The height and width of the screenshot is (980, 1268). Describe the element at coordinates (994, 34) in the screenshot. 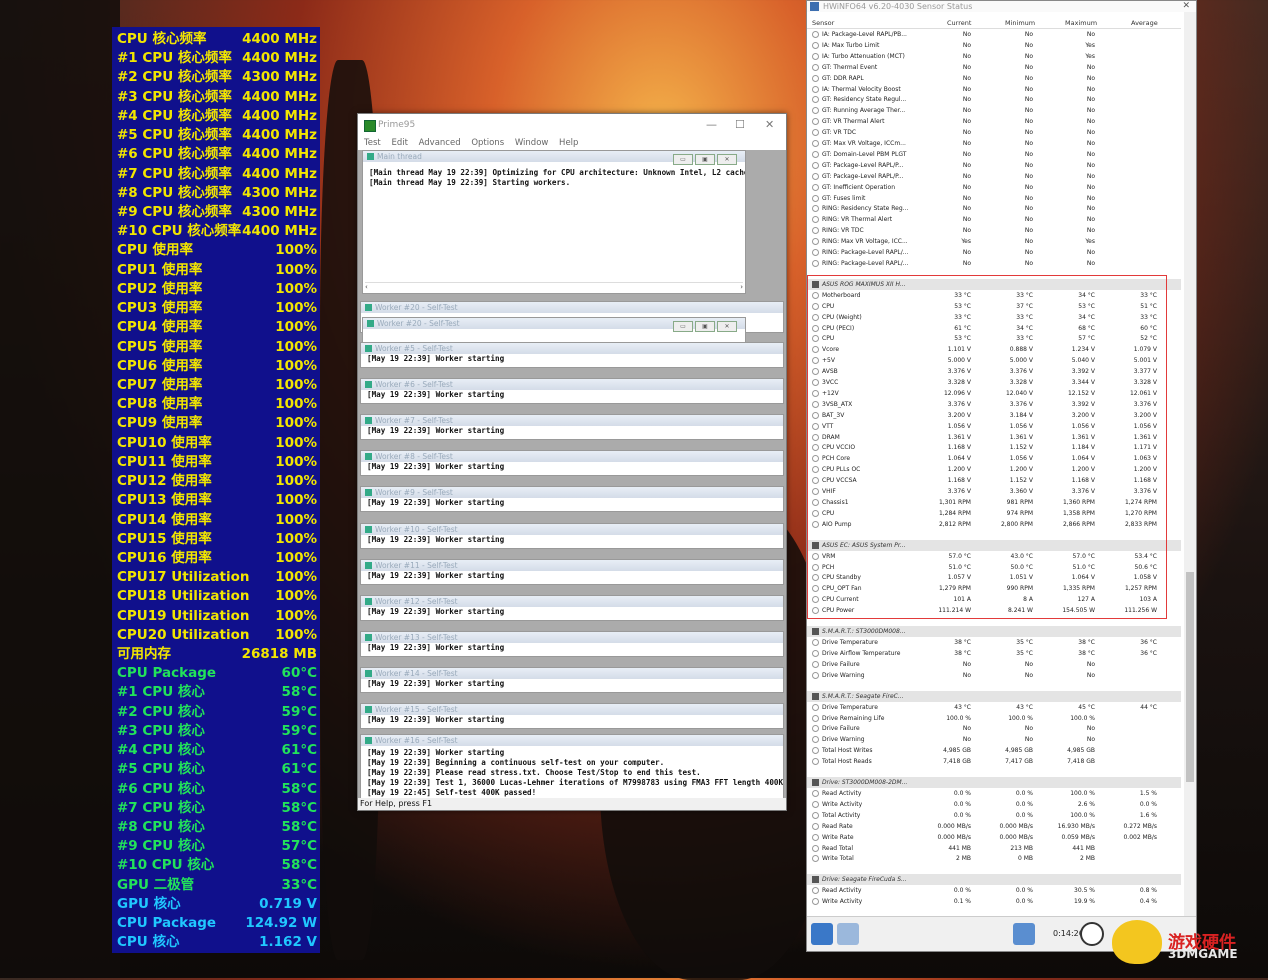

I see `sensor-row: IA: Package-Level RAPL/PB... No No No` at that location.